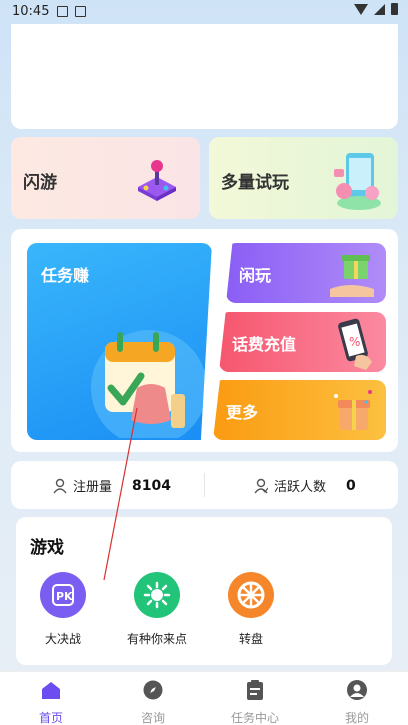  What do you see at coordinates (357, 181) in the screenshot?
I see `phone-game-icon` at bounding box center [357, 181].